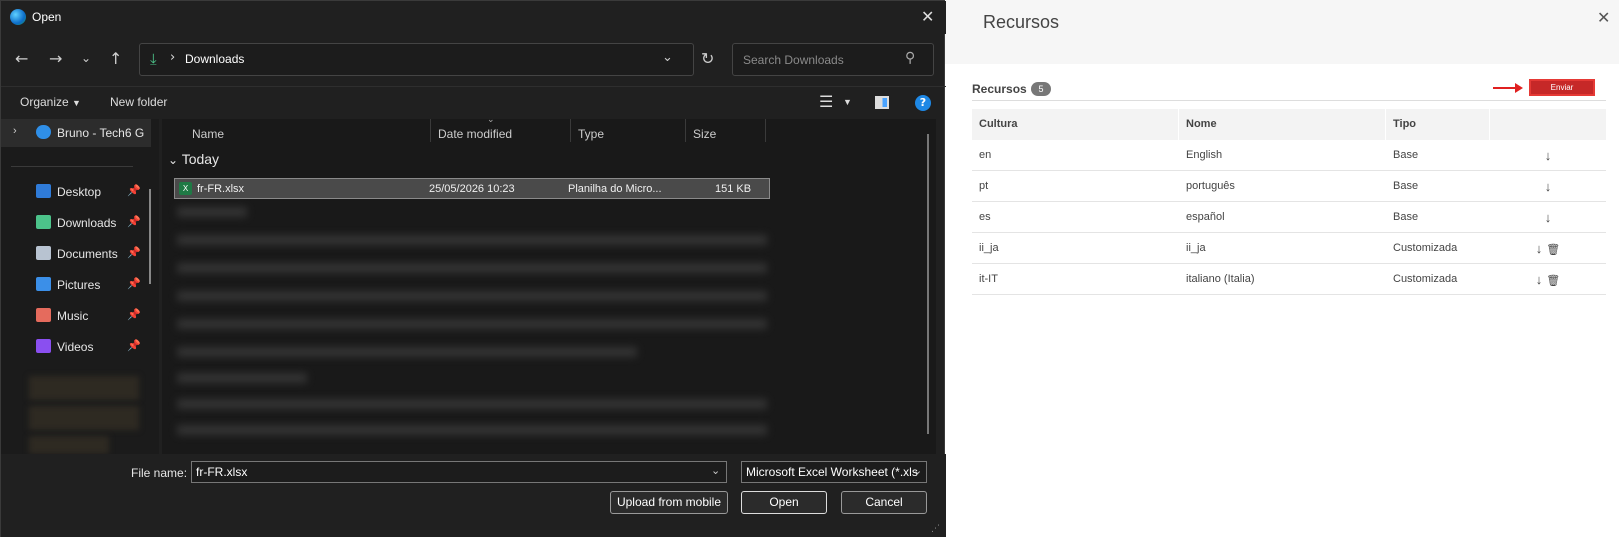 The height and width of the screenshot is (537, 1619). Describe the element at coordinates (1519, 88) in the screenshot. I see `annotation-arrowhead-icon` at that location.